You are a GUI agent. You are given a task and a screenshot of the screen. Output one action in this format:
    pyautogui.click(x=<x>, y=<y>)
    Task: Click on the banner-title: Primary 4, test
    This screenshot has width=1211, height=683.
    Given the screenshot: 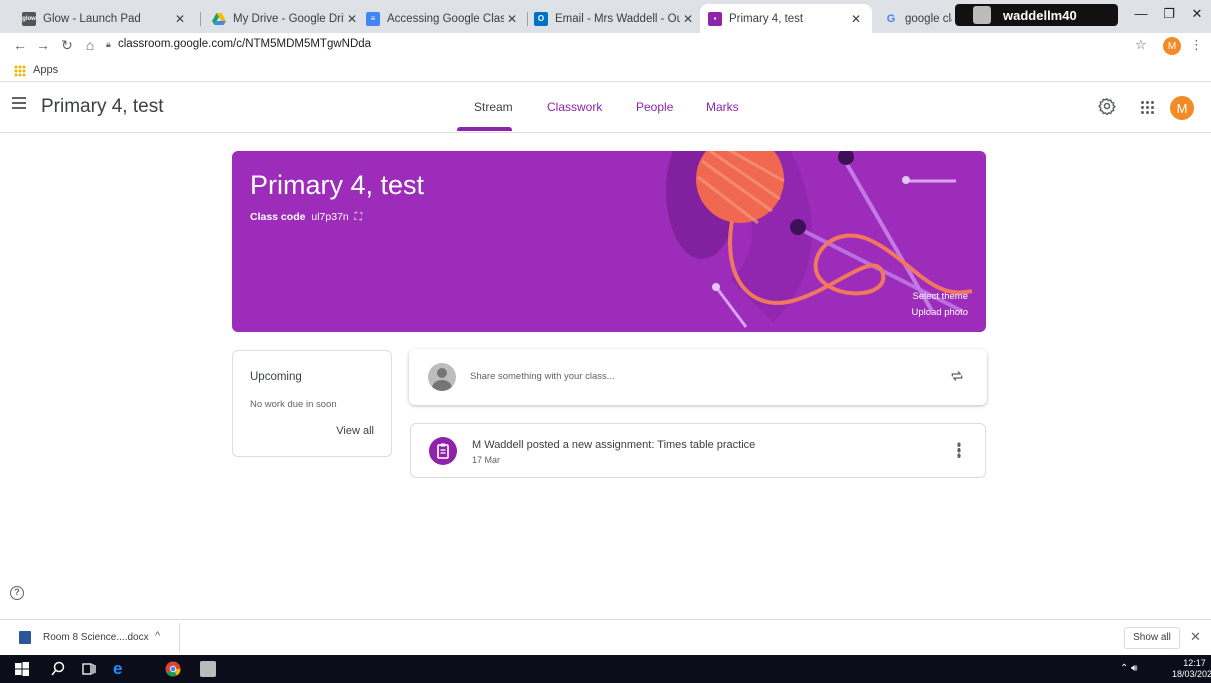 What is the action you would take?
    pyautogui.click(x=337, y=185)
    